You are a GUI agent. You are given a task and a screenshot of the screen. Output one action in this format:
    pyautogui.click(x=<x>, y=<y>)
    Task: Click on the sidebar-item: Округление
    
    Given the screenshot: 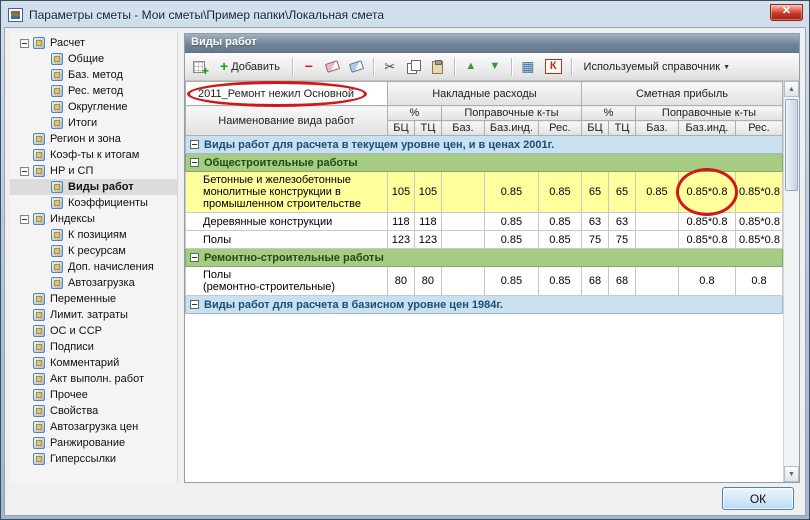 What is the action you would take?
    pyautogui.click(x=93, y=107)
    